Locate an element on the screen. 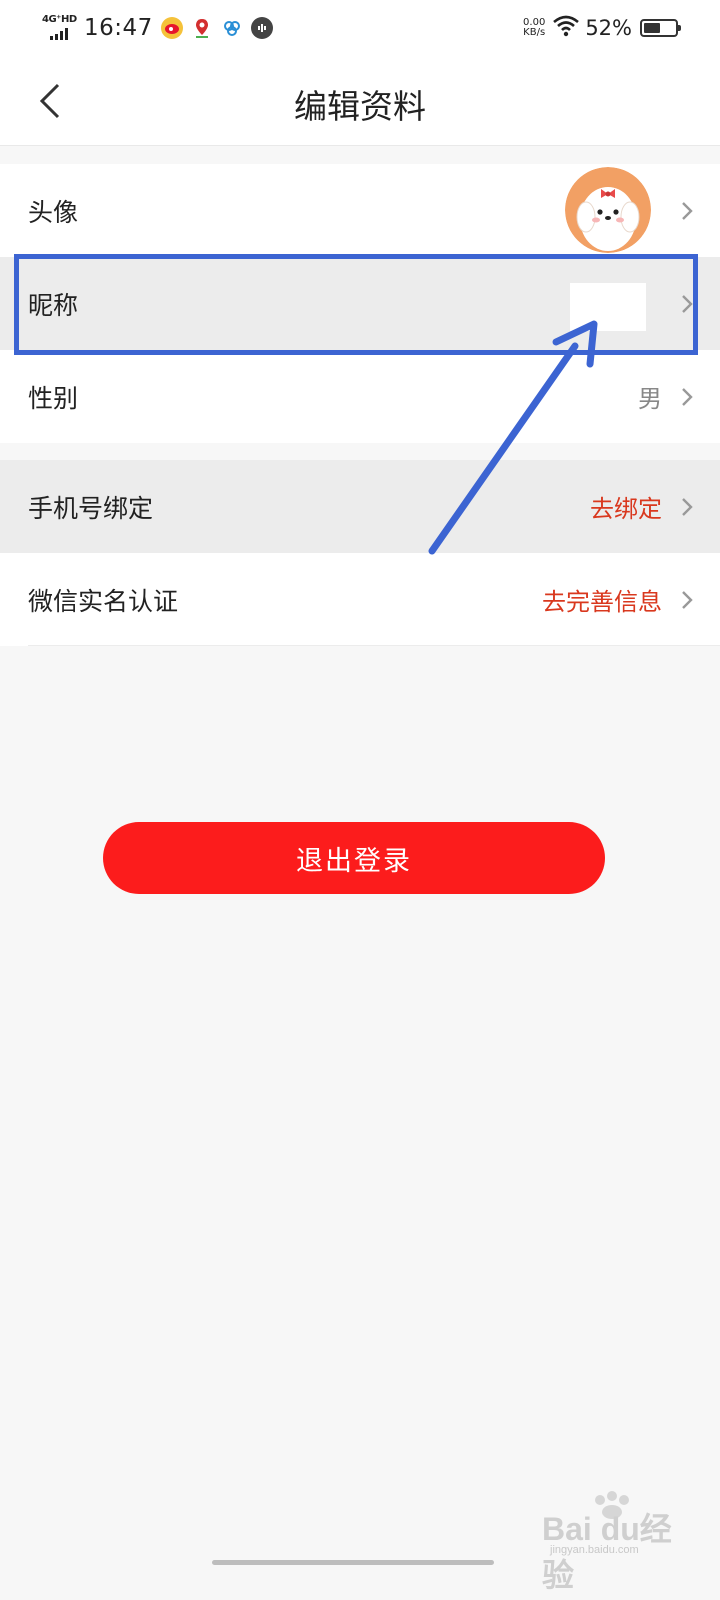  network-type: 4G⁺HD is located at coordinates (59, 19).